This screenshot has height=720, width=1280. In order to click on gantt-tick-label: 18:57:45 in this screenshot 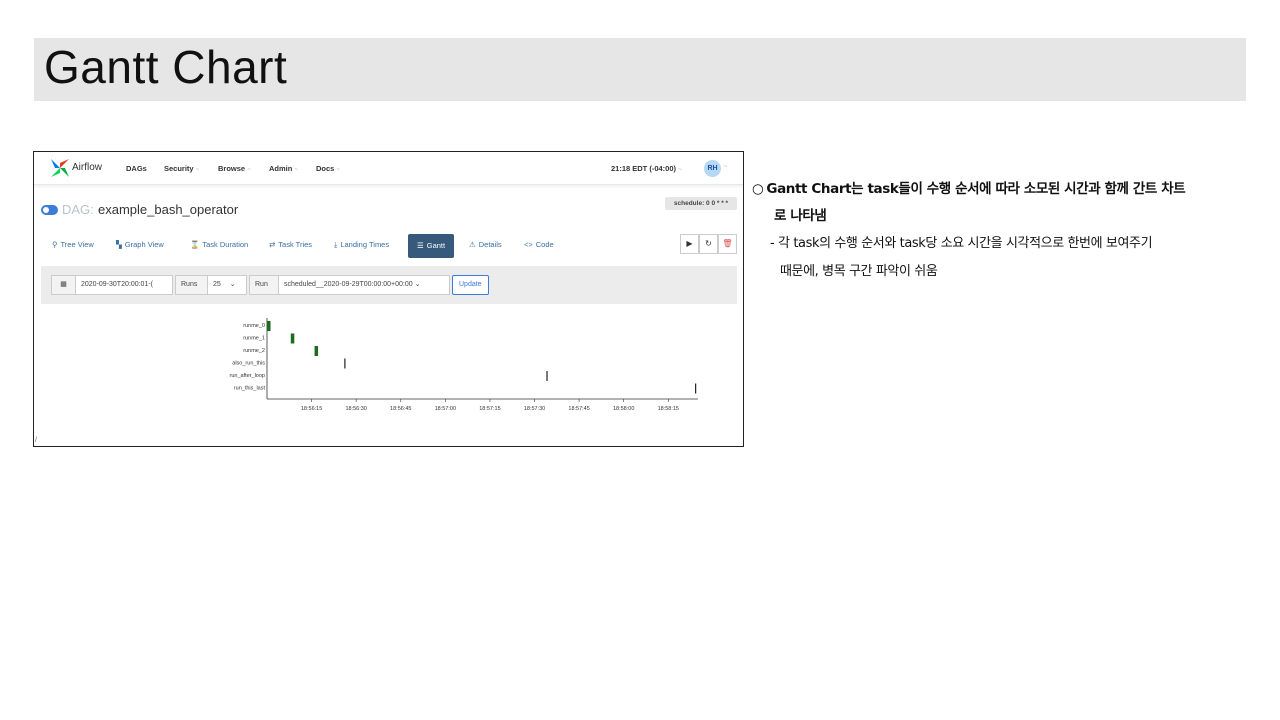, I will do `click(578, 409)`.